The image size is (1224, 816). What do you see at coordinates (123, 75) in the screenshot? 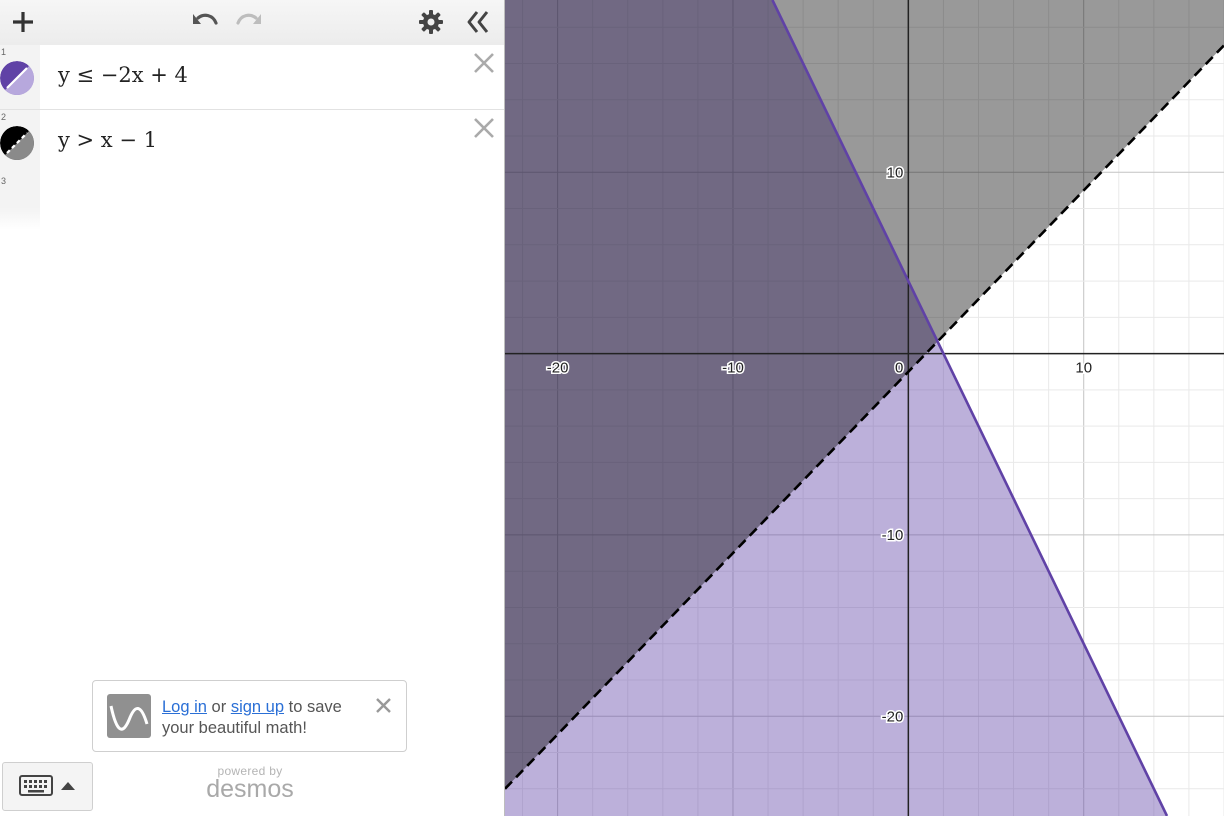
I see `expression-latex: y ≤ −2x + 4` at bounding box center [123, 75].